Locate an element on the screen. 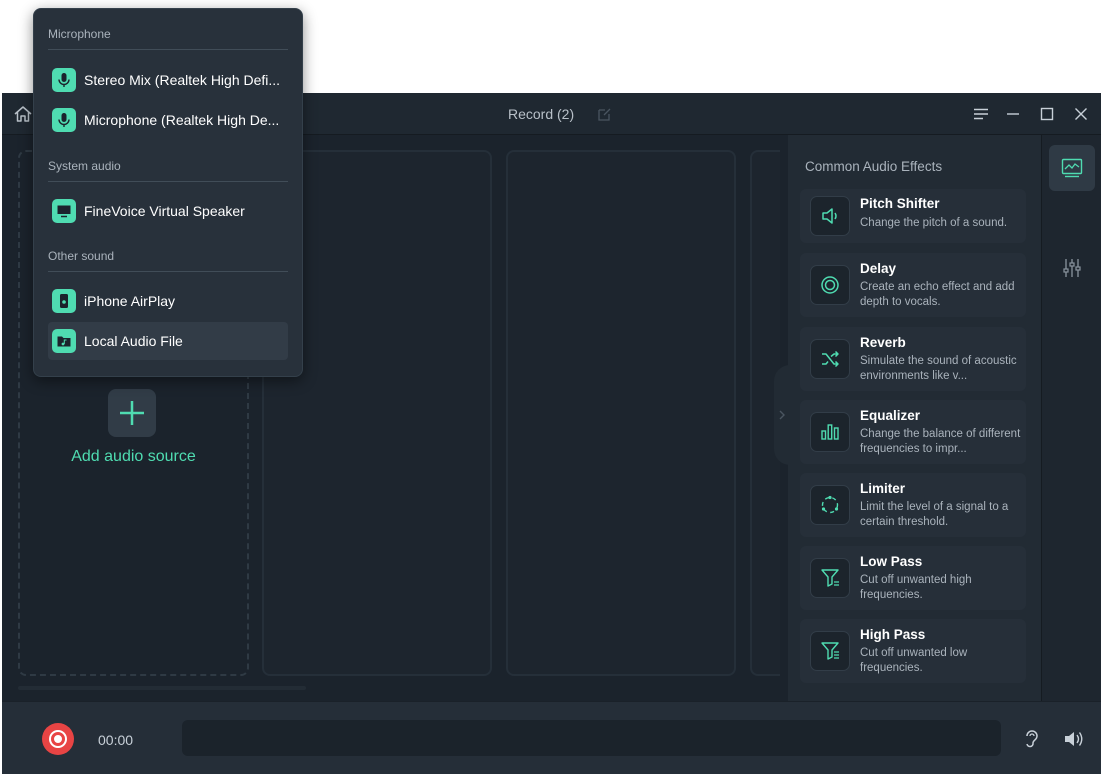 Image resolution: width=1103 pixels, height=776 pixels. effect-name: Delay is located at coordinates (878, 268).